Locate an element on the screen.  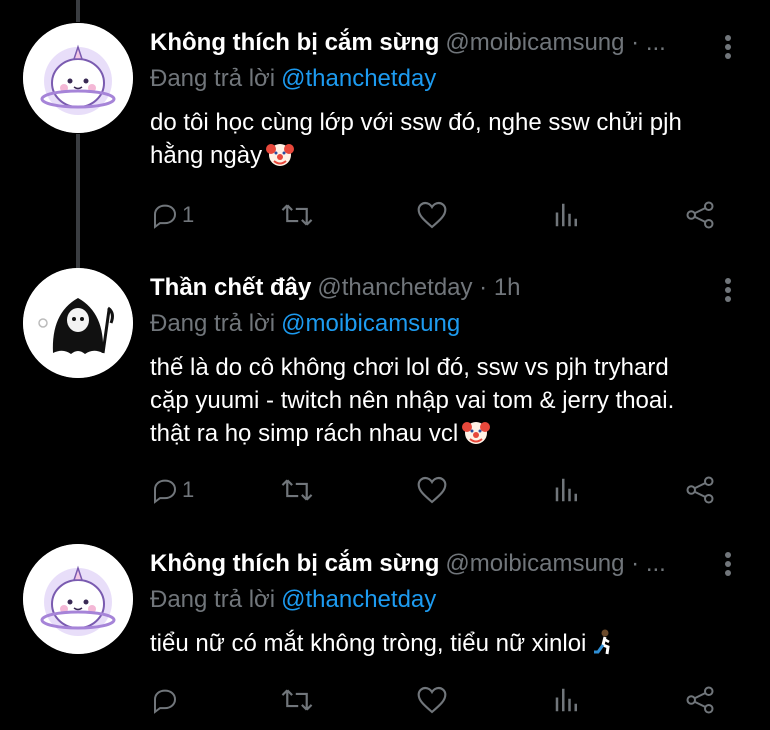
tweet-header: Thần chết đây @thanchetday · 1h is located at coordinates (435, 288).